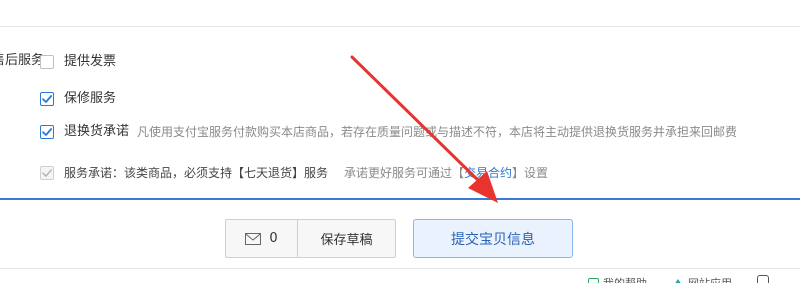 The width and height of the screenshot is (800, 283). I want to click on help-icon, so click(593, 280).